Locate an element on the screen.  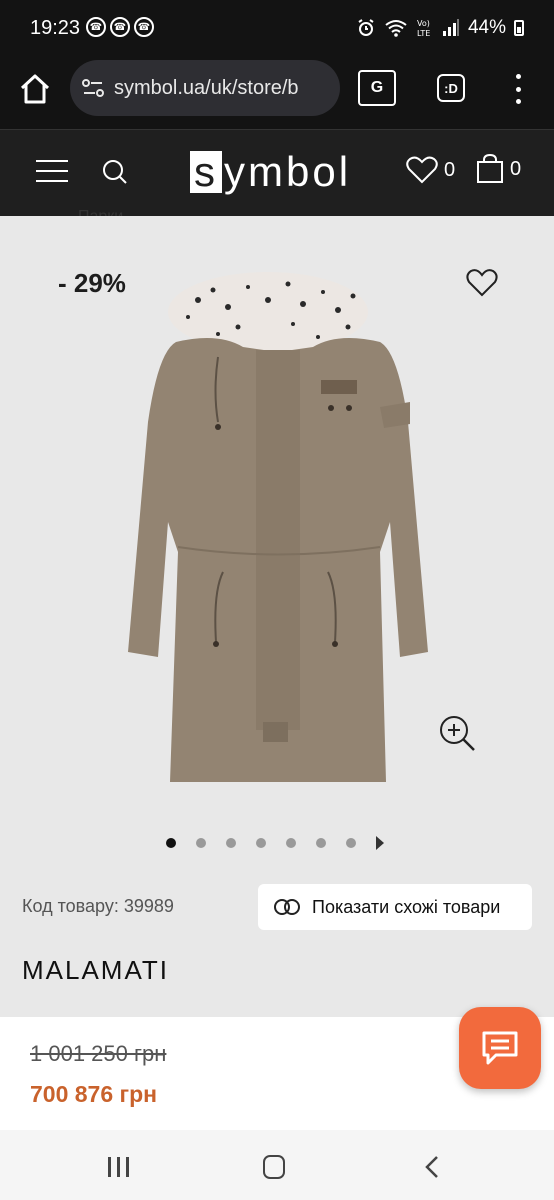
svg-text: LTE is located at coordinates (423, 33).